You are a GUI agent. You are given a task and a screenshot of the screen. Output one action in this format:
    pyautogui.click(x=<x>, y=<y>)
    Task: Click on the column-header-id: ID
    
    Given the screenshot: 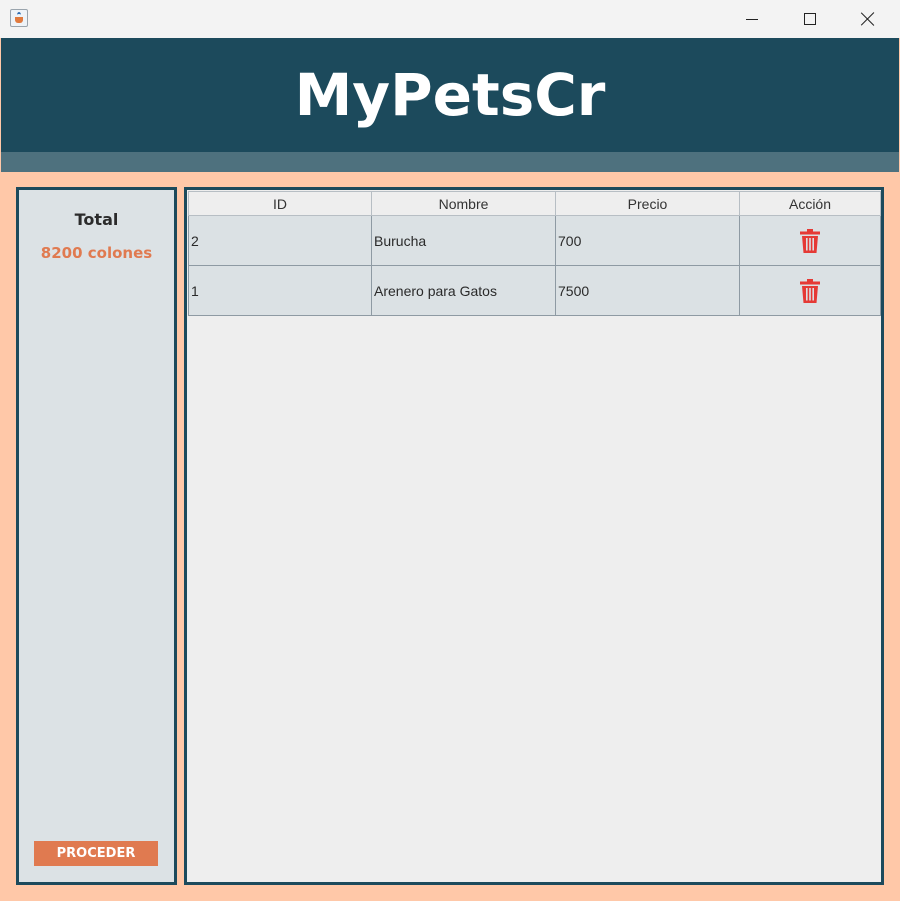 What is the action you would take?
    pyautogui.click(x=280, y=203)
    